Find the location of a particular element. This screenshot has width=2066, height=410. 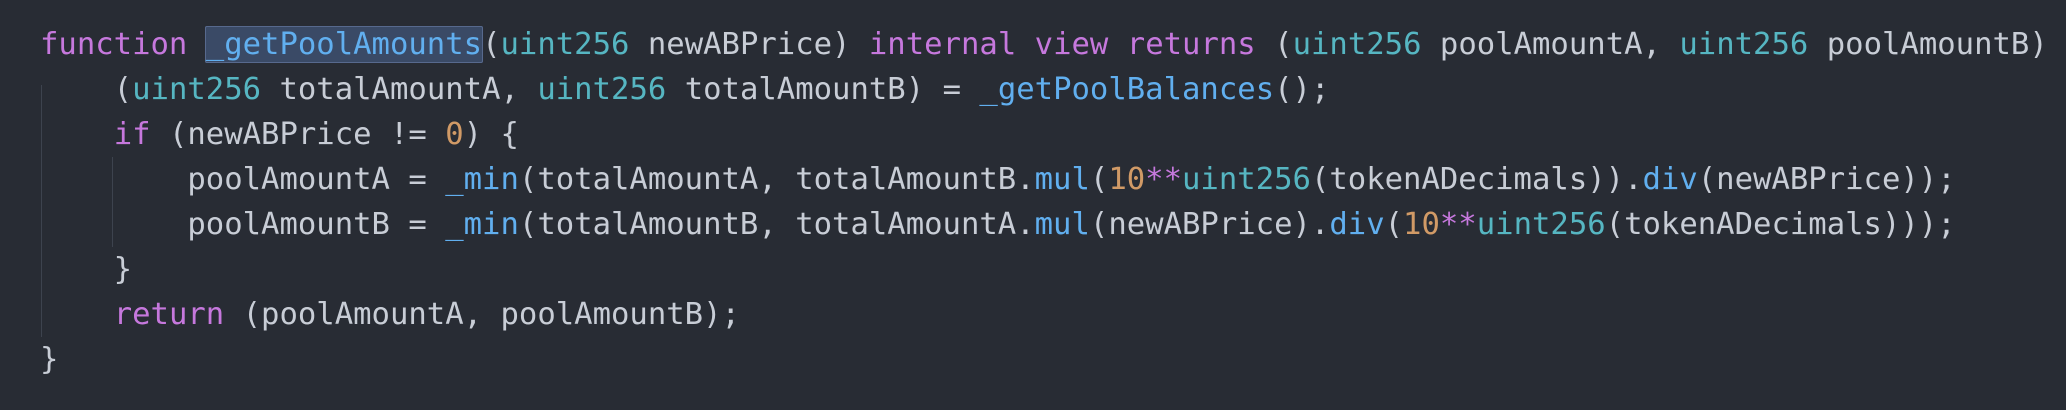

code-text: totalAmountB) = is located at coordinates (823, 89).